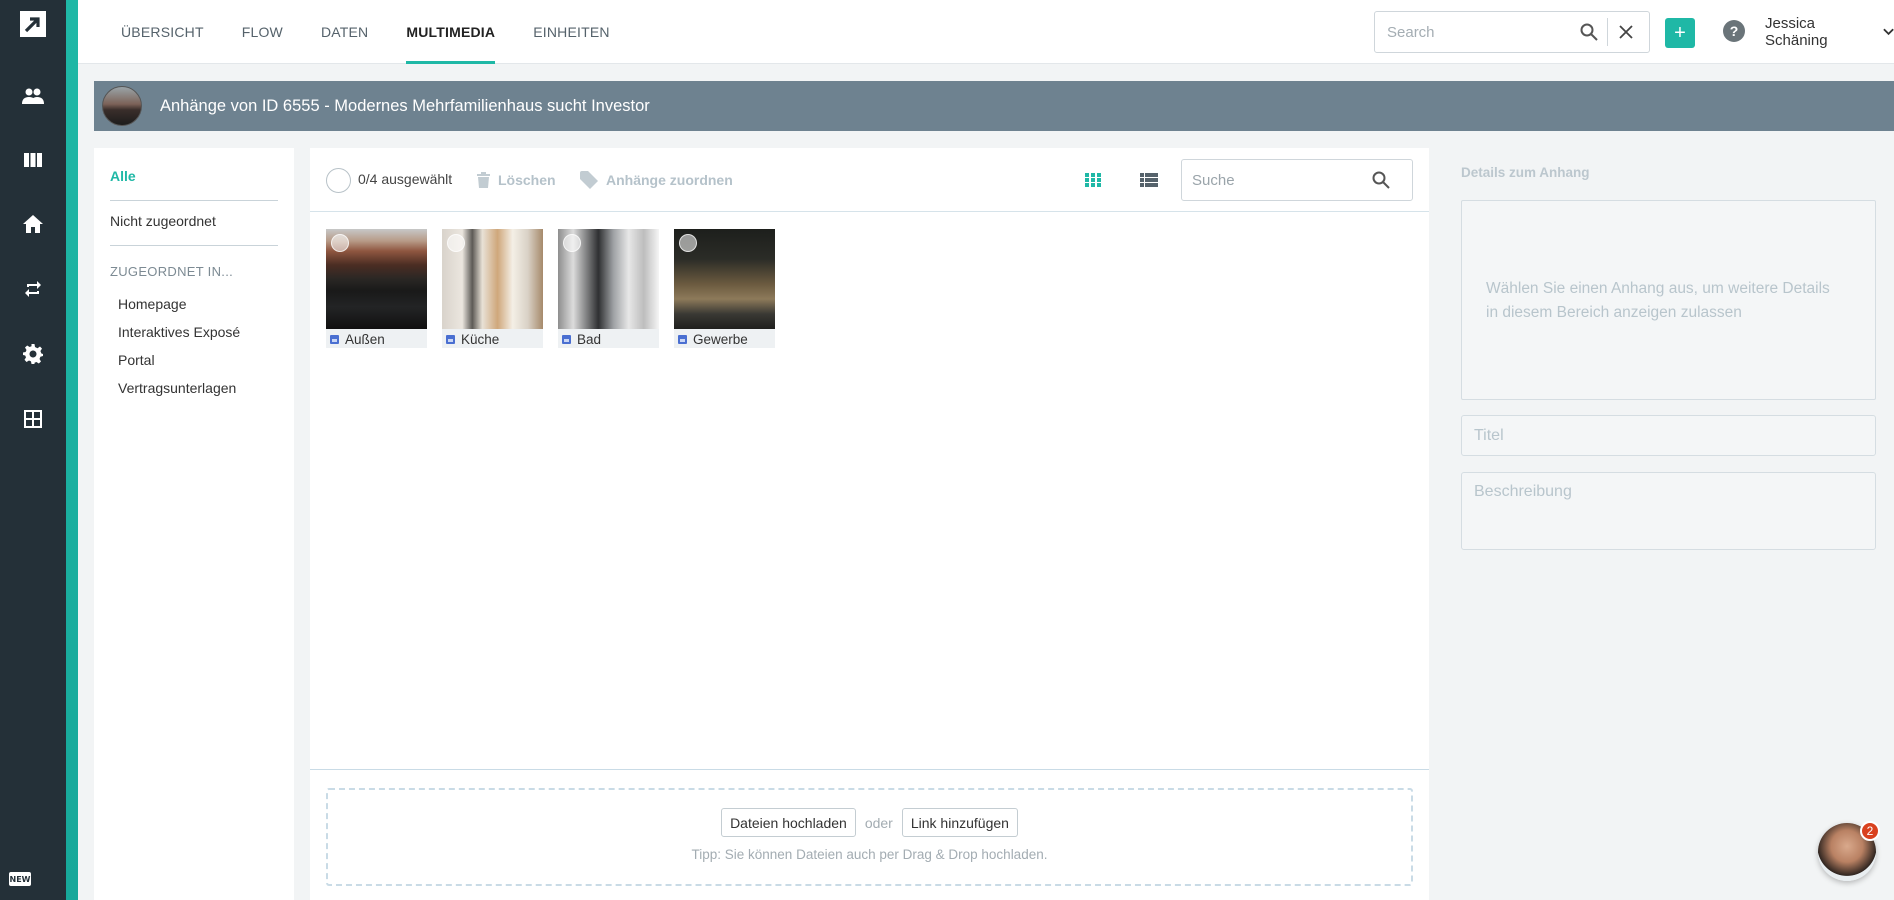  What do you see at coordinates (33, 24) in the screenshot?
I see `arrow-logo-icon` at bounding box center [33, 24].